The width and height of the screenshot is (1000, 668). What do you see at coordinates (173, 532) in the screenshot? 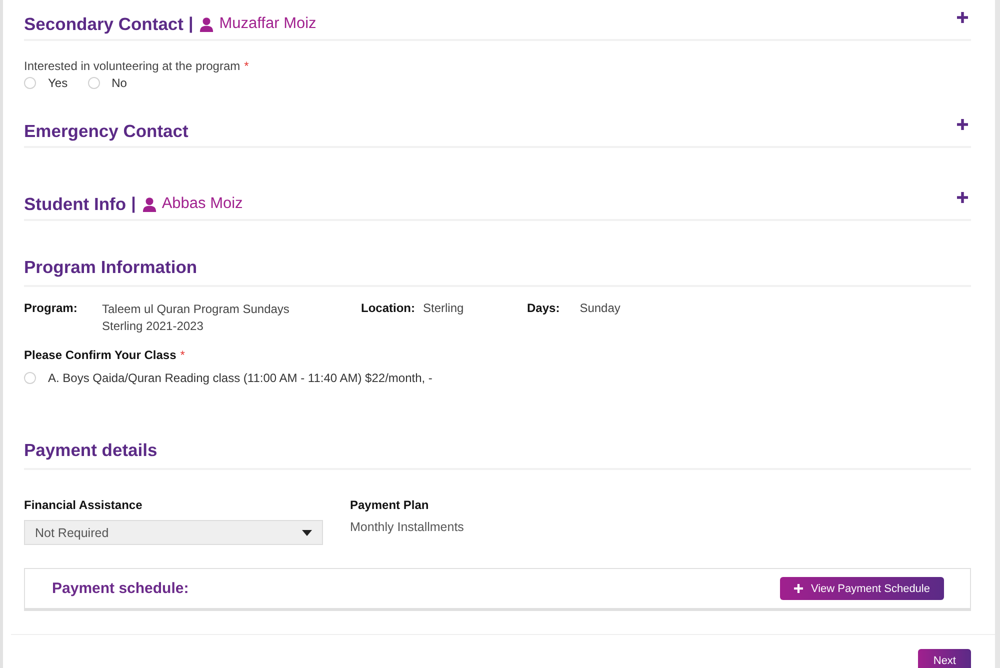
I see `financial-assistance-dropdown: Not Required` at bounding box center [173, 532].